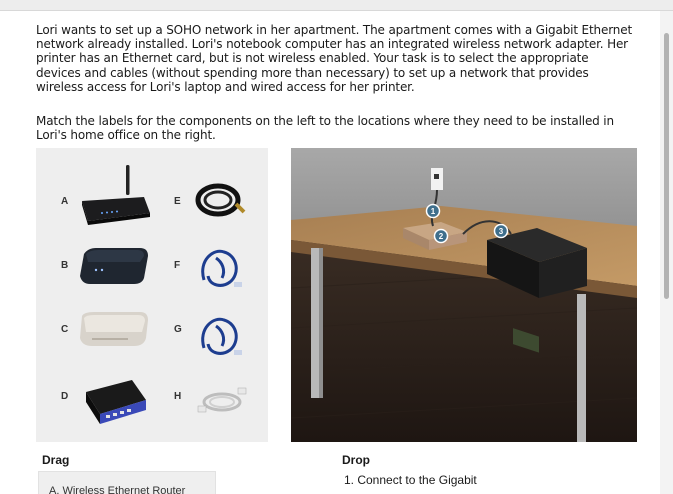 The width and height of the screenshot is (673, 494). What do you see at coordinates (117, 489) in the screenshot?
I see `drag-item-label: A. Wireless Ethernet Router` at bounding box center [117, 489].